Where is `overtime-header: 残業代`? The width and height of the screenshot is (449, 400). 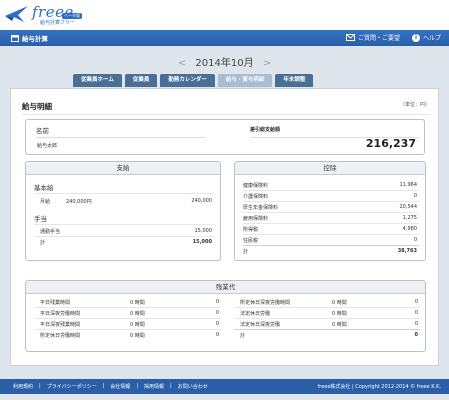
overtime-header: 残業代 is located at coordinates (225, 287).